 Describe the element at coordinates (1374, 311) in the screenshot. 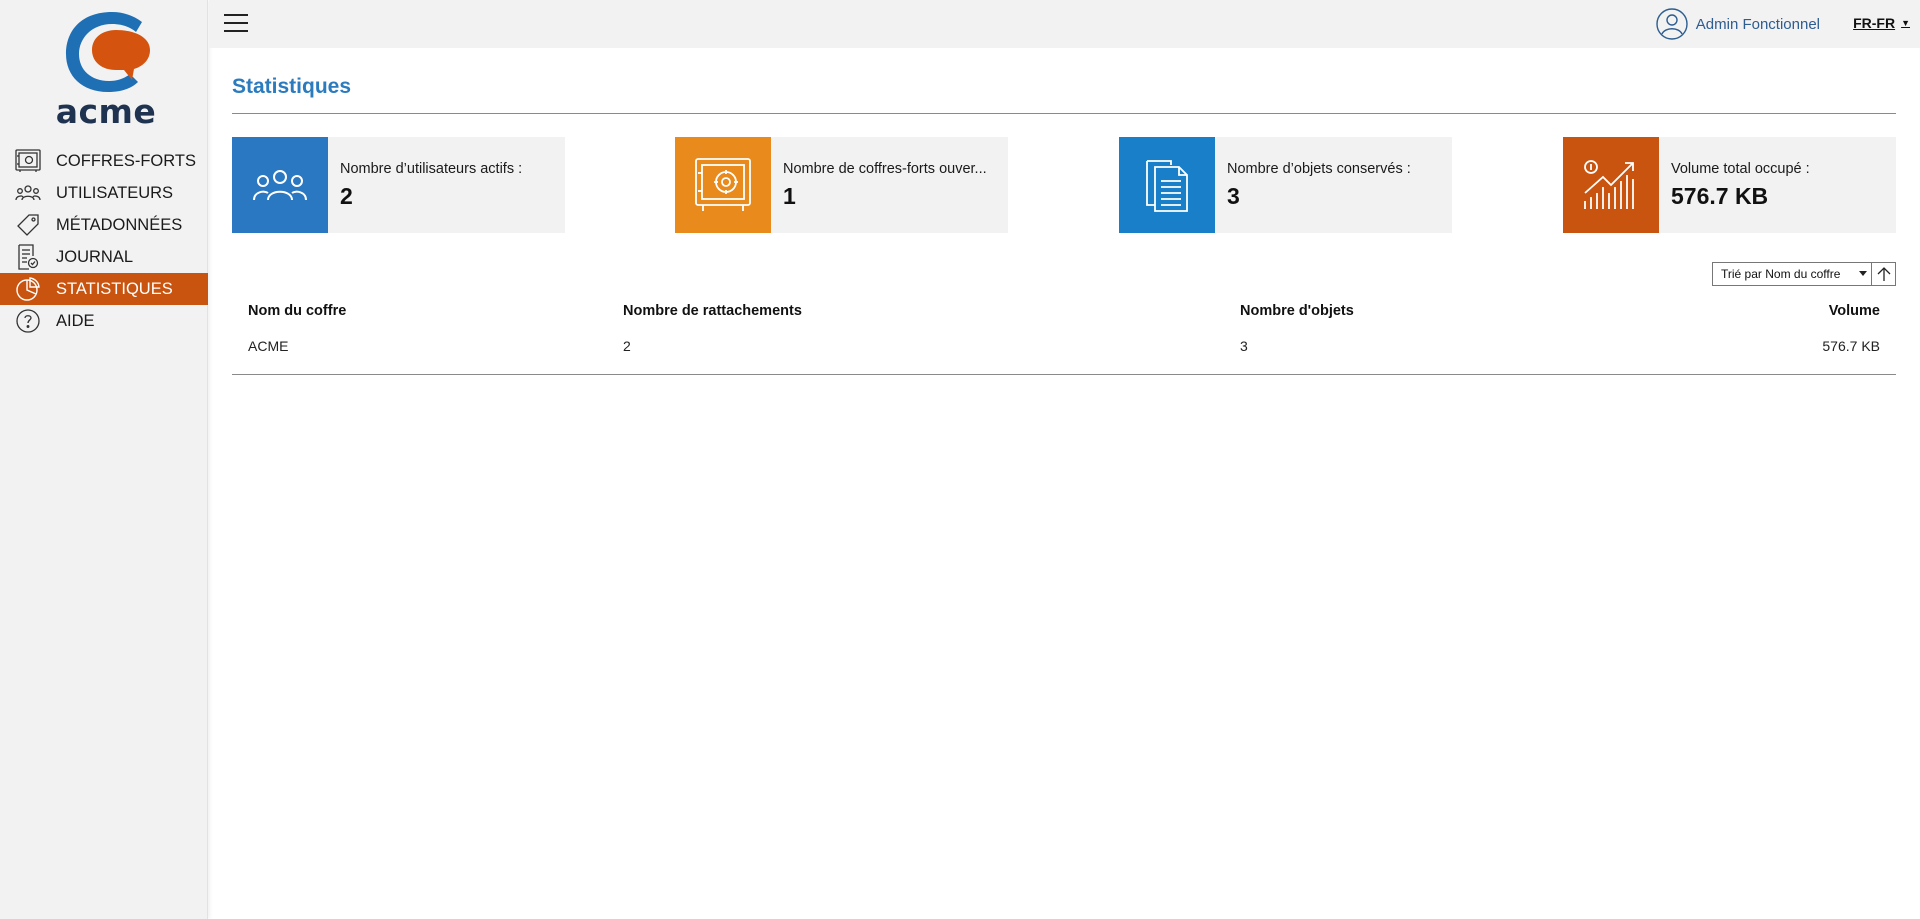

I see `column-header-objets: Nombre d'objets` at that location.